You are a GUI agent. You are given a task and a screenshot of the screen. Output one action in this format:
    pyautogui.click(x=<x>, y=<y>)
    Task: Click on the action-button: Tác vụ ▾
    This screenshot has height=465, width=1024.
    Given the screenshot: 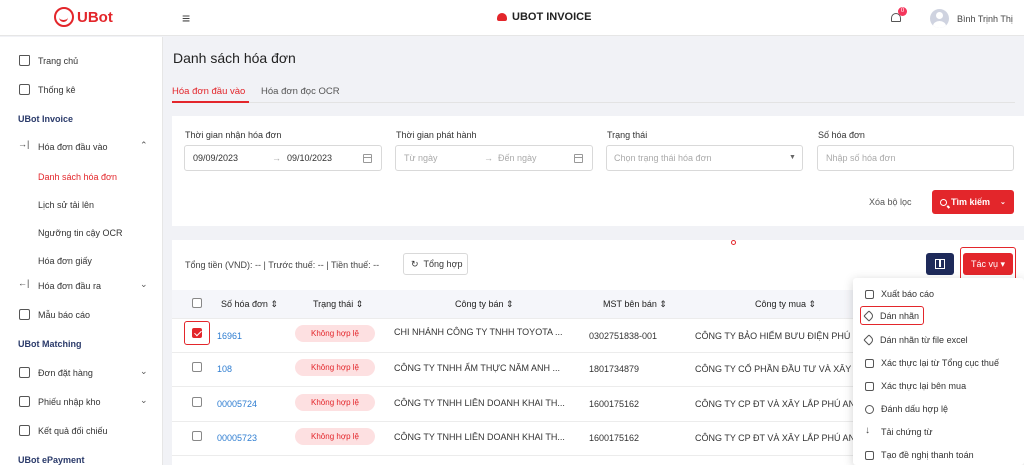 What is the action you would take?
    pyautogui.click(x=988, y=264)
    